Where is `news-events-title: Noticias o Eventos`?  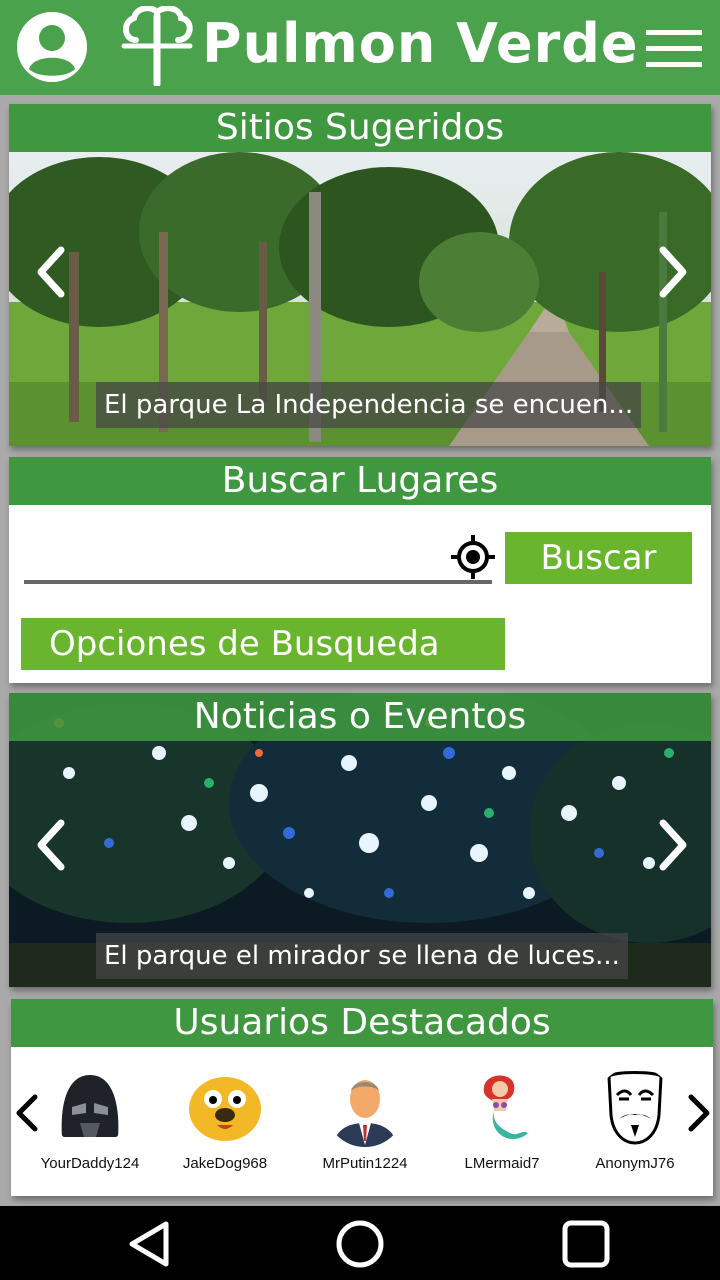
news-events-title: Noticias o Eventos is located at coordinates (360, 717).